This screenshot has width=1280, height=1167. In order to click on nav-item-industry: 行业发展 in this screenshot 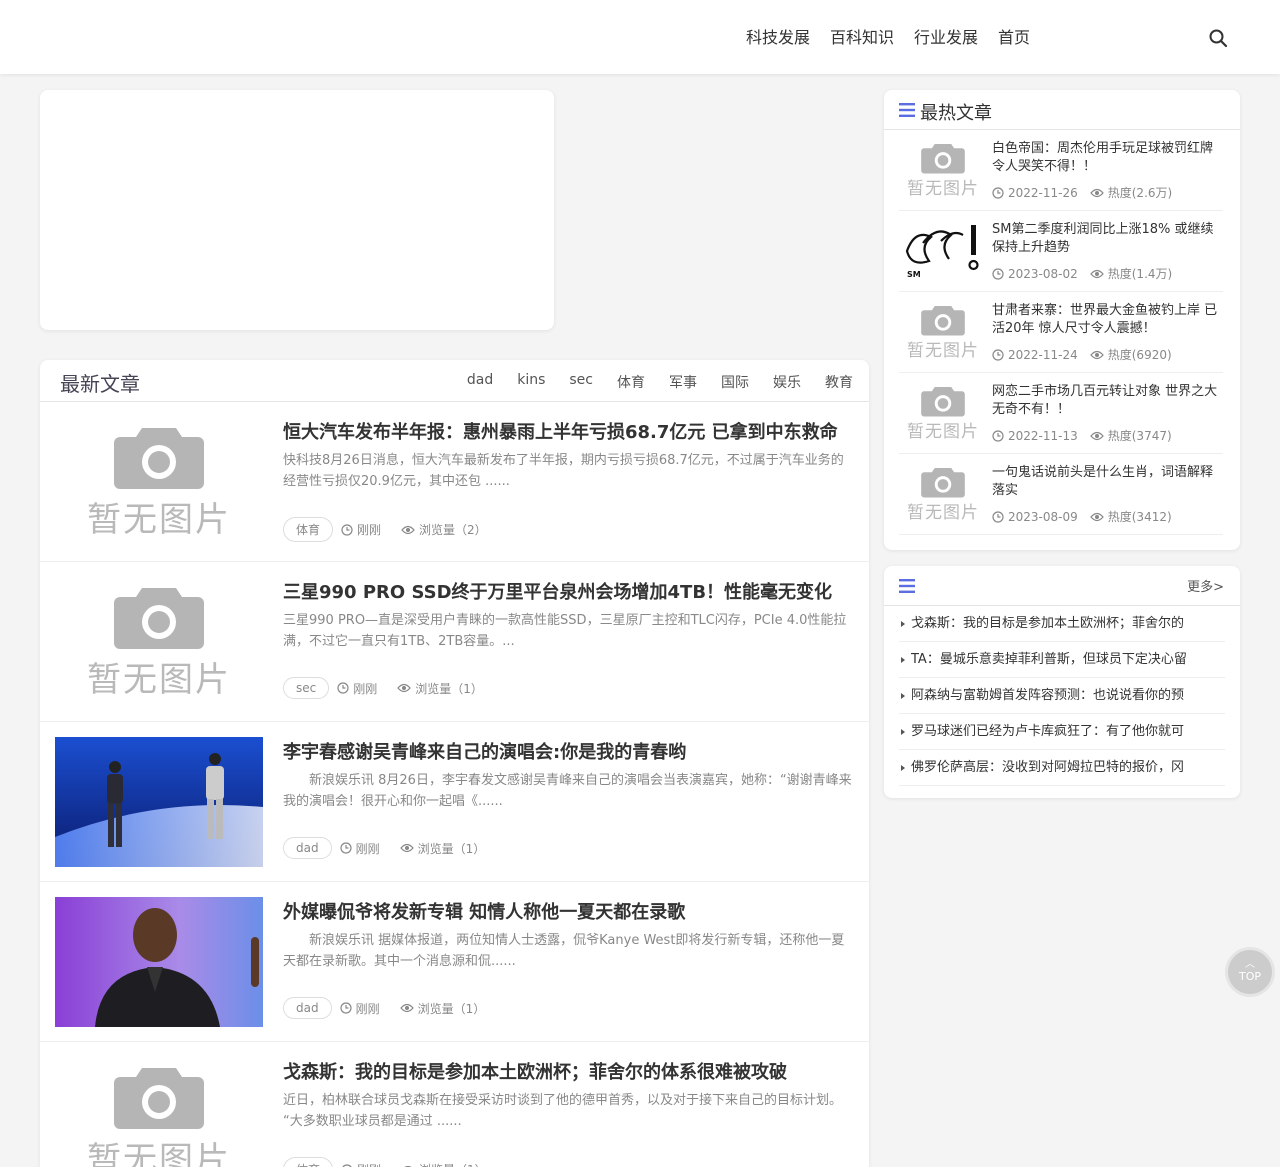, I will do `click(946, 38)`.